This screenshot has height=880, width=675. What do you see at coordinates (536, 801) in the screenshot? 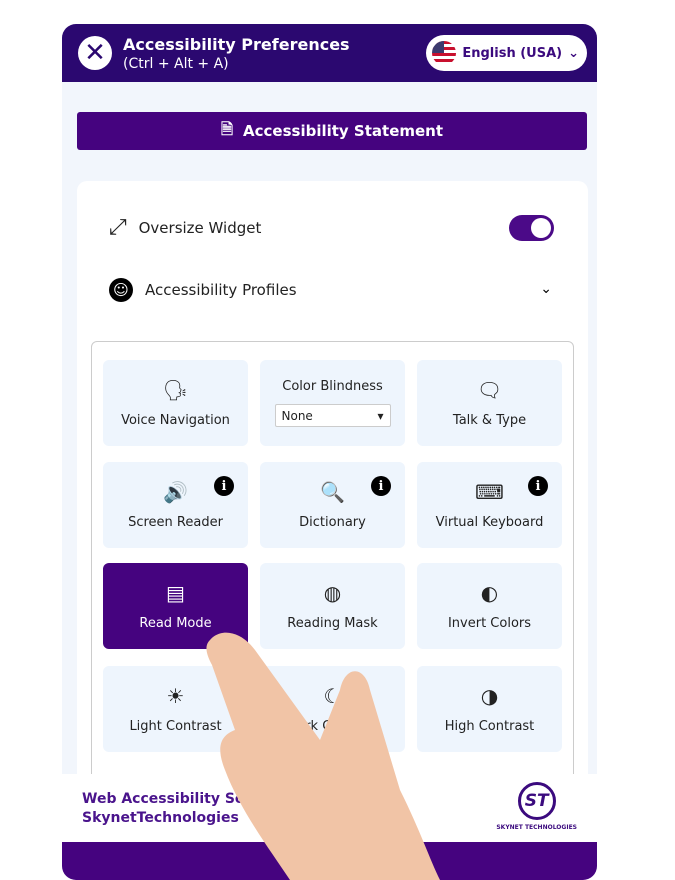
I see `logo-mark: ST` at bounding box center [536, 801].